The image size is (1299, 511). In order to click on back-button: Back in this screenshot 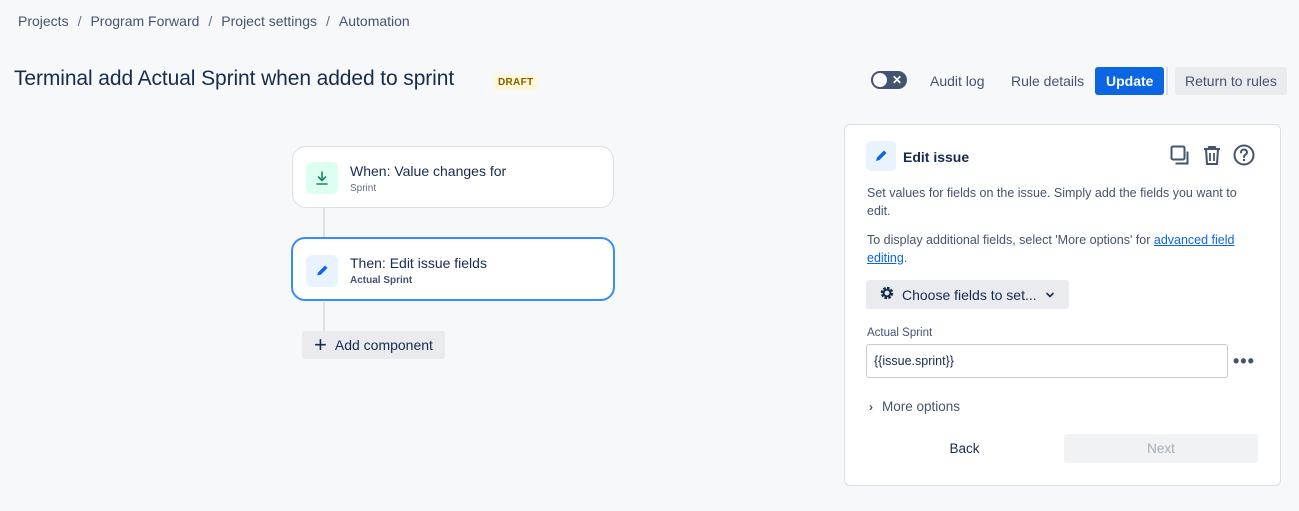, I will do `click(964, 448)`.